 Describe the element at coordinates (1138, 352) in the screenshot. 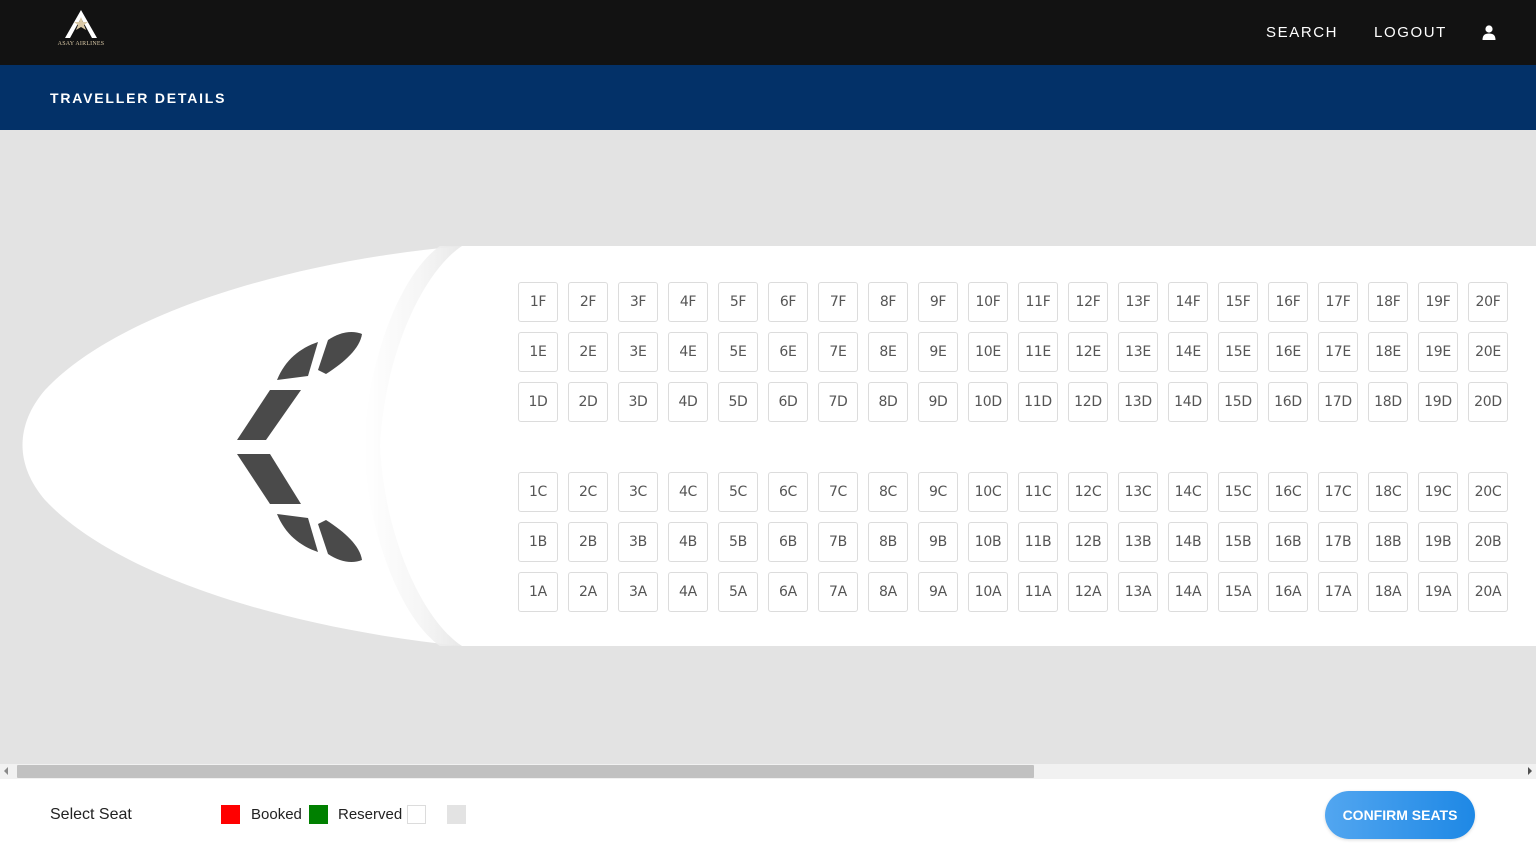

I see `seat-13e: 13E` at that location.